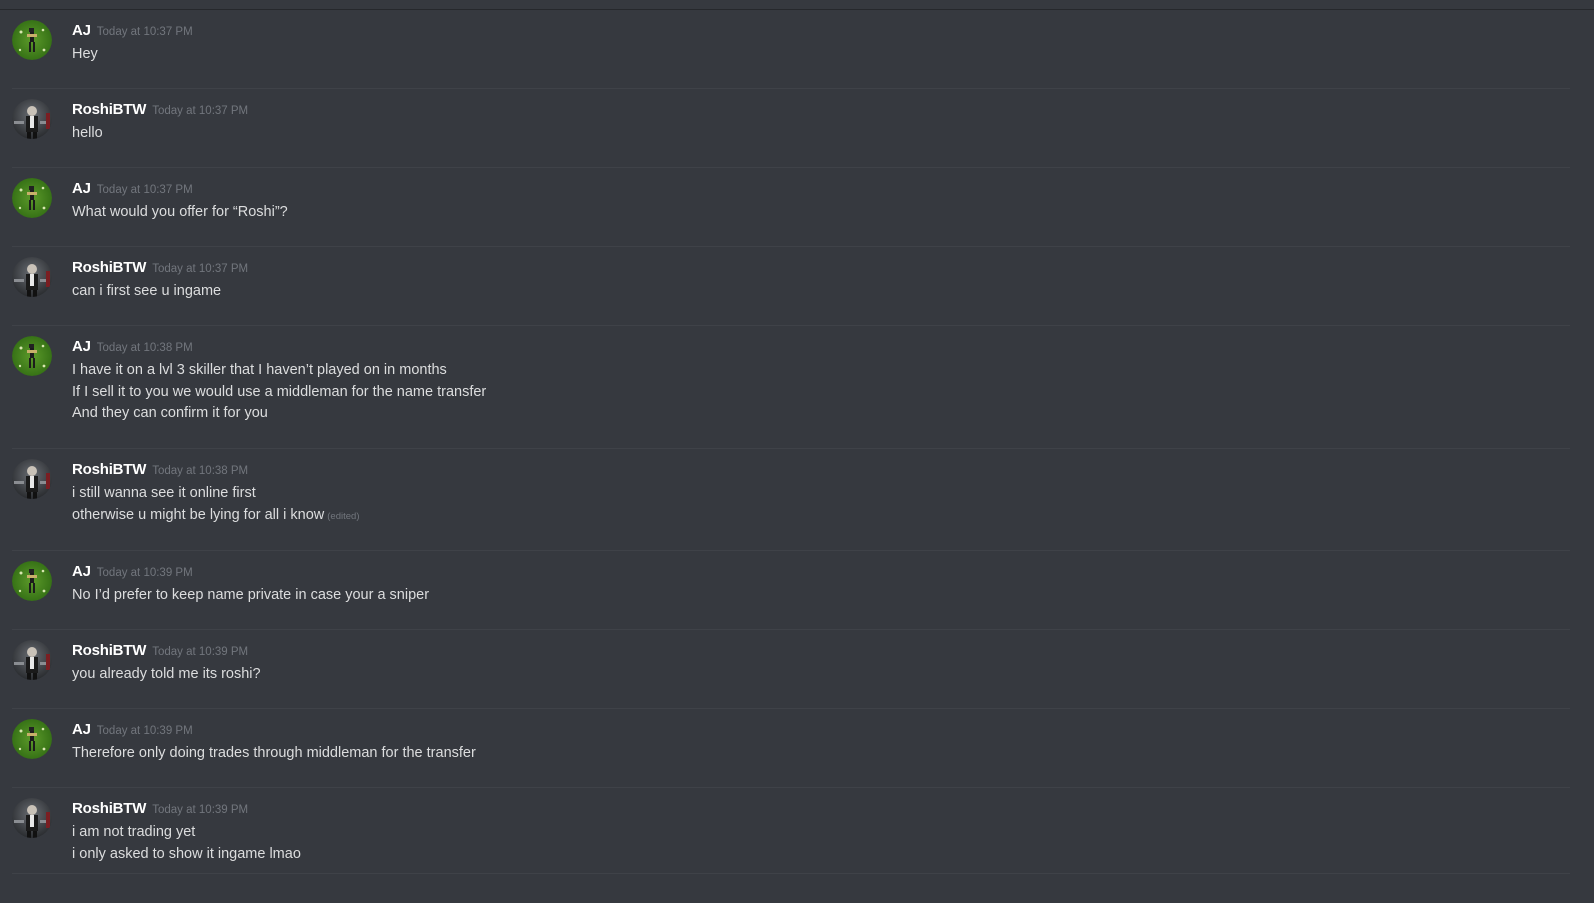 Image resolution: width=1594 pixels, height=903 pixels. Describe the element at coordinates (87, 133) in the screenshot. I see `message-line: hello` at that location.